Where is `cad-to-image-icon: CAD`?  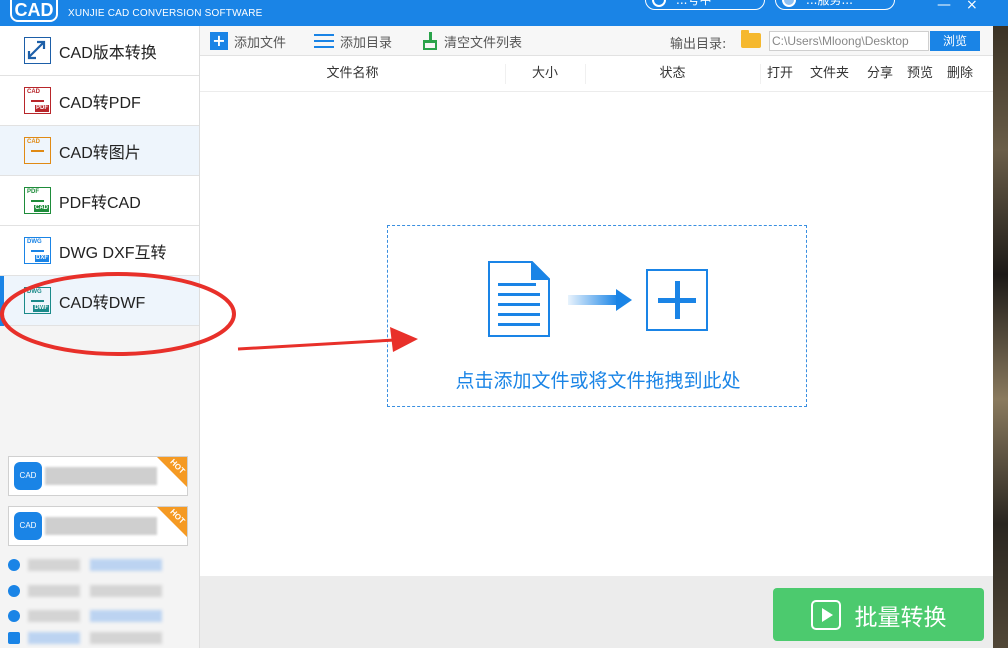
cad-to-image-icon: CAD is located at coordinates (37, 150).